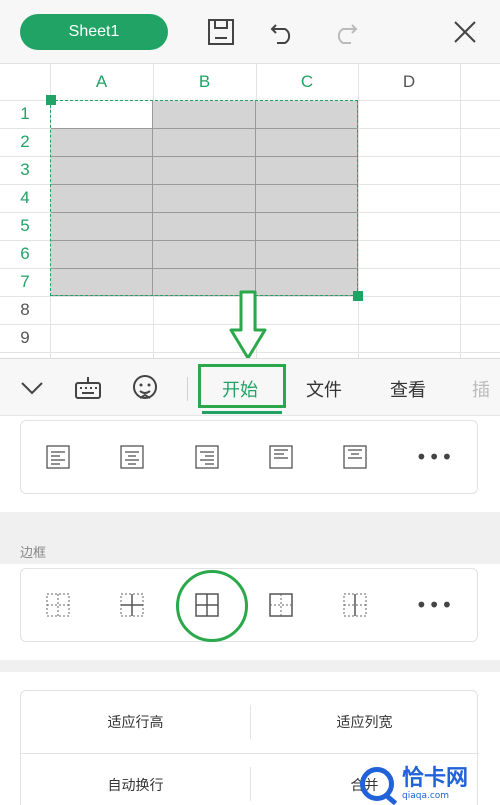  What do you see at coordinates (358, 296) in the screenshot?
I see `selection-handle-bottom-right` at bounding box center [358, 296].